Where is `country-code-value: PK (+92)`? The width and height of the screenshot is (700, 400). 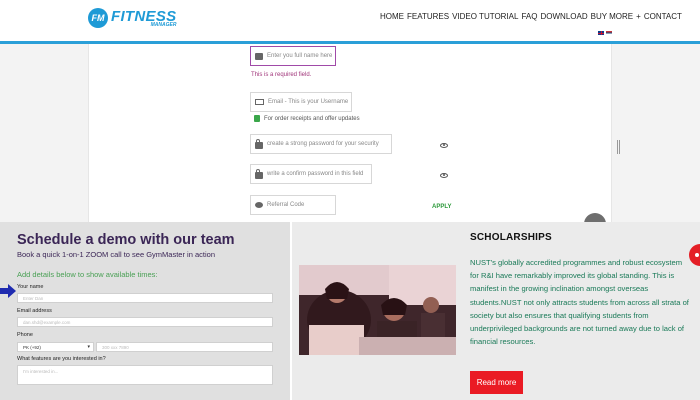
country-code-value: PK (+92) is located at coordinates (32, 347).